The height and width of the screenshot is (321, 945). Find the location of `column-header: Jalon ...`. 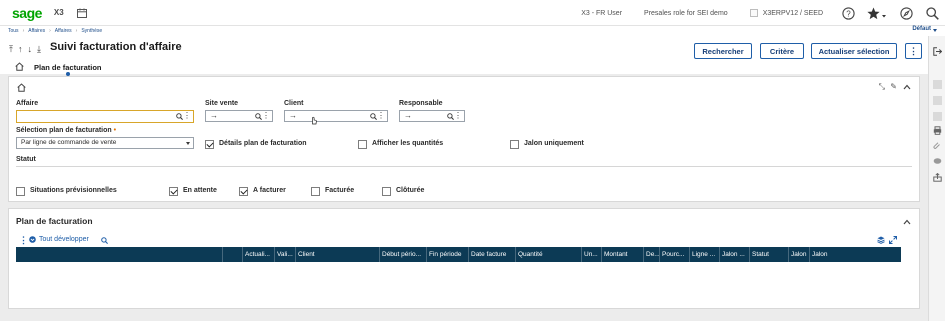

column-header: Jalon ... is located at coordinates (734, 254).